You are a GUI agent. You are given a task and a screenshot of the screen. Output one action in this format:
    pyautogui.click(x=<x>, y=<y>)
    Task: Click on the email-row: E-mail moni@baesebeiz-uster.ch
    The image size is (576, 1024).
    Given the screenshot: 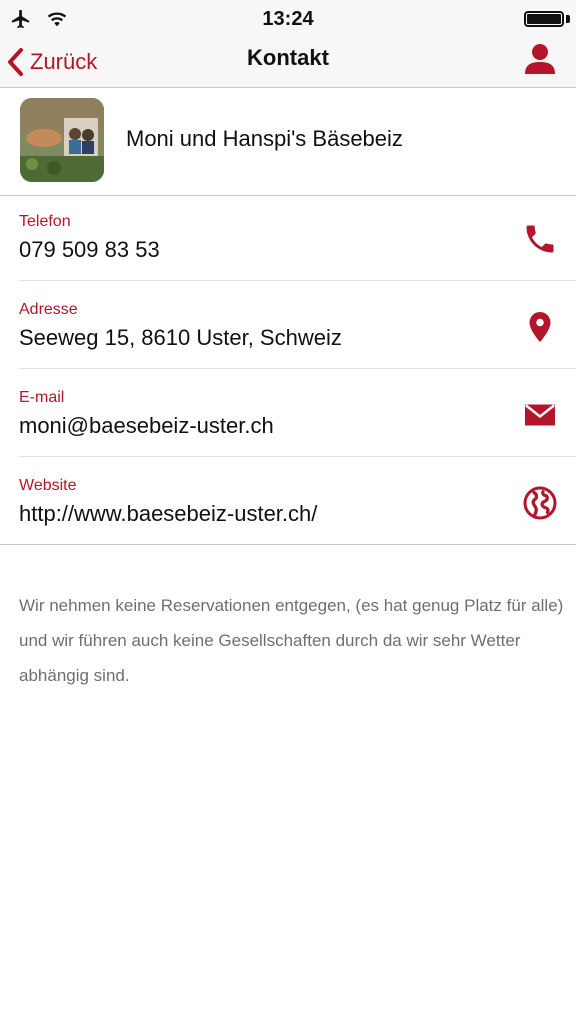 What is the action you would take?
    pyautogui.click(x=288, y=415)
    